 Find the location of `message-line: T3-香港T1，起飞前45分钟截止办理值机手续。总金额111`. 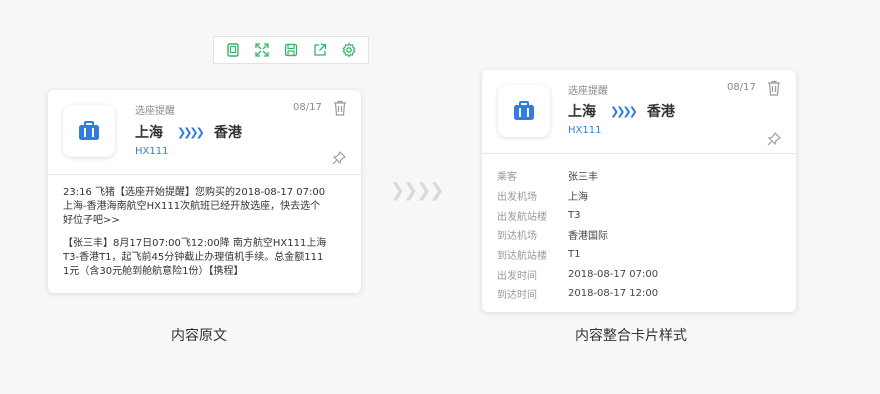

message-line: T3-香港T1，起飞前45分钟截止办理值机手续。总金额111 is located at coordinates (193, 257).